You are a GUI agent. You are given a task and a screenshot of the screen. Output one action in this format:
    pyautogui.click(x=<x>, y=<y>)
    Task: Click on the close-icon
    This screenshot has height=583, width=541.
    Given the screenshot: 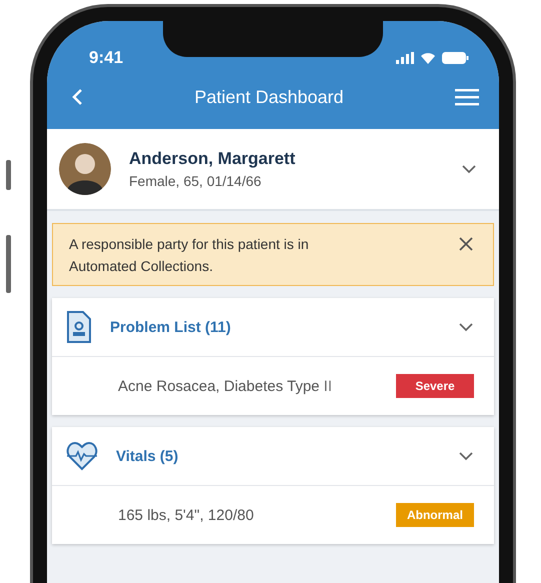 What is the action you would take?
    pyautogui.click(x=466, y=244)
    